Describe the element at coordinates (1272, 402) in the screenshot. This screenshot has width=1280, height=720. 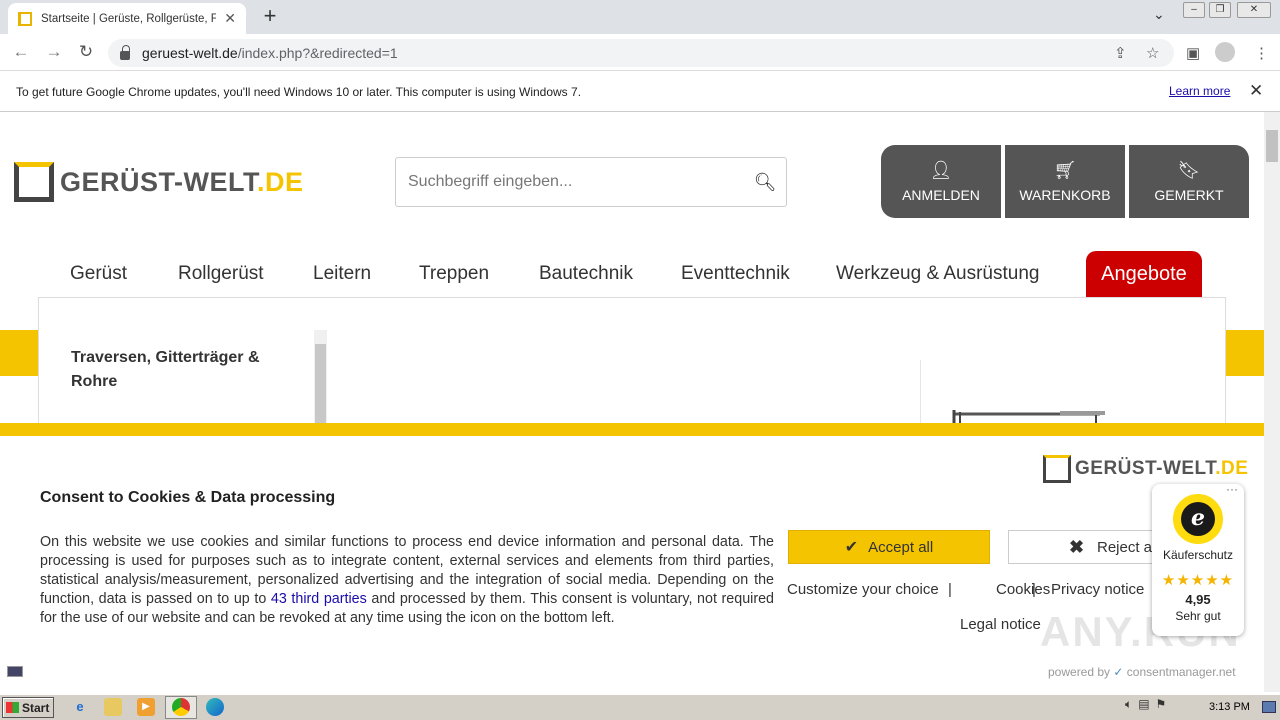
I see `page-scrollbar` at that location.